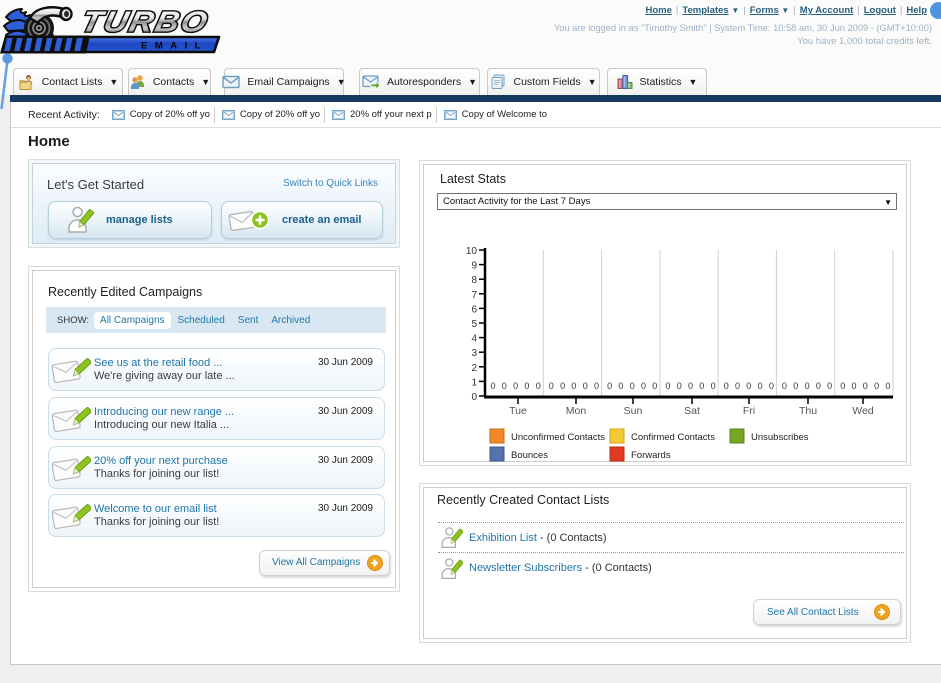 This screenshot has height=683, width=941. I want to click on svg-text: Tue, so click(518, 411).